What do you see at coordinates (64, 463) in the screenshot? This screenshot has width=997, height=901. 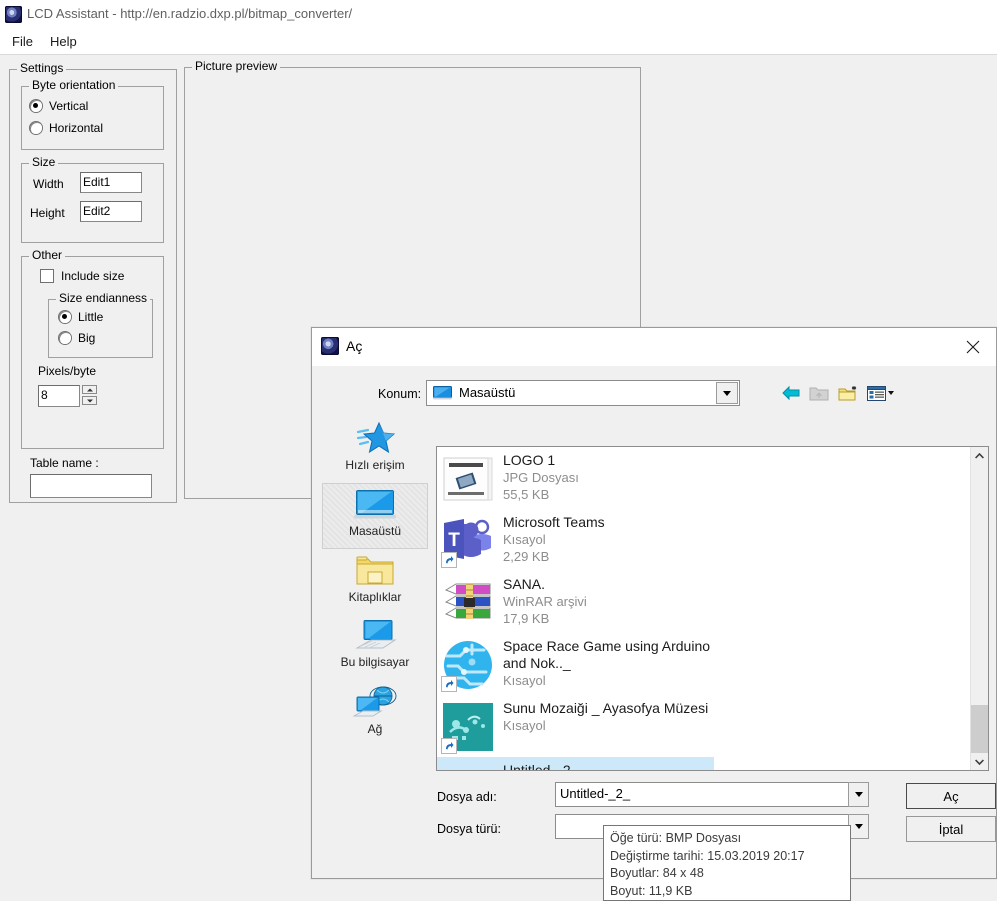 I see `table-name-label: Table name :` at bounding box center [64, 463].